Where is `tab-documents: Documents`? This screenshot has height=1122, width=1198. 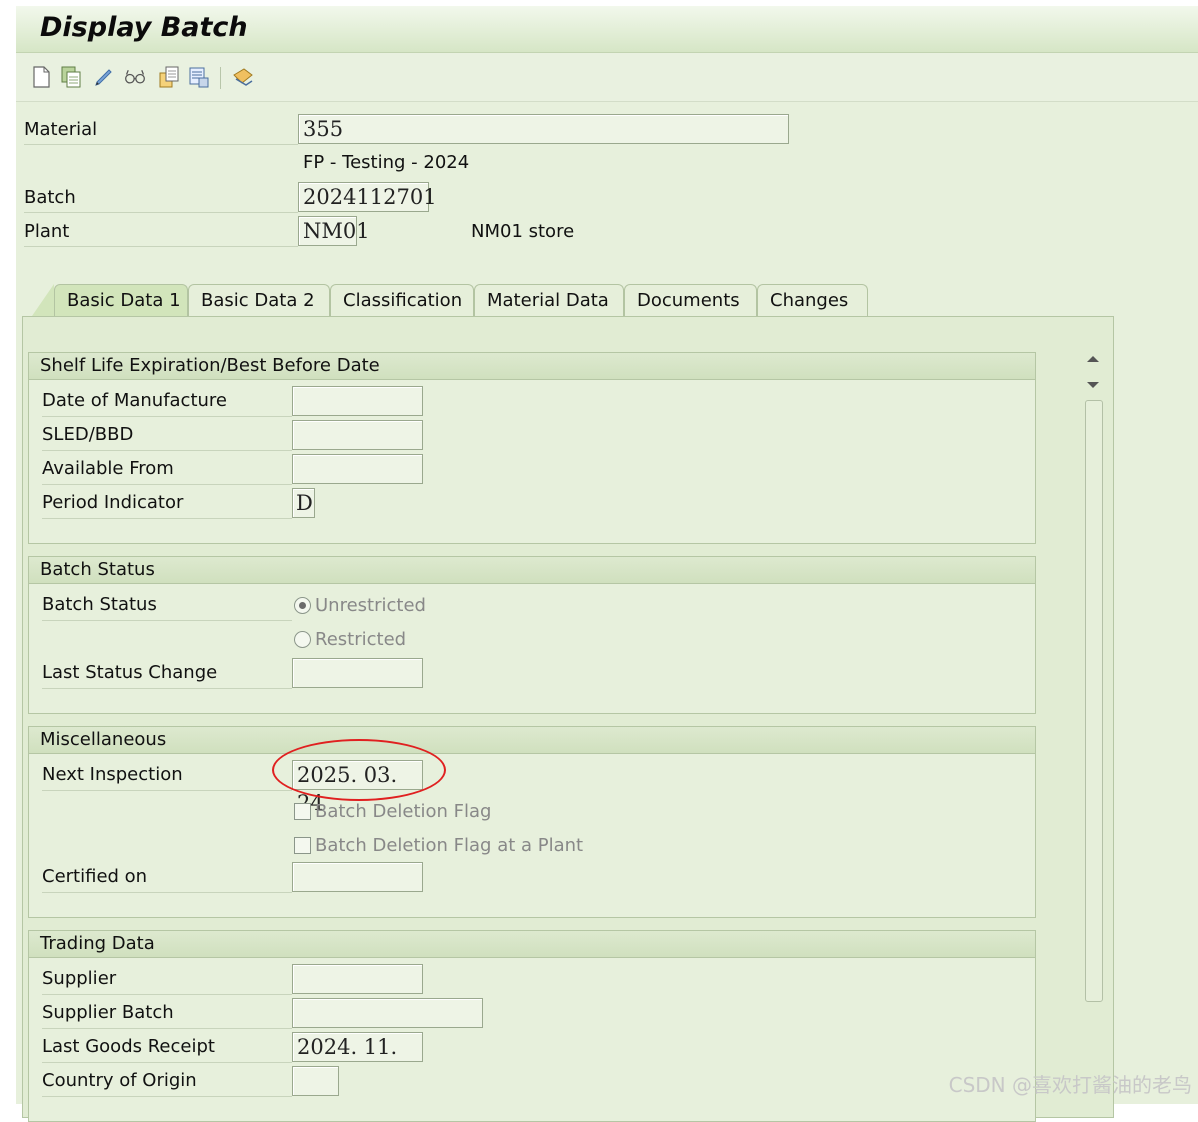
tab-documents: Documents is located at coordinates (690, 300).